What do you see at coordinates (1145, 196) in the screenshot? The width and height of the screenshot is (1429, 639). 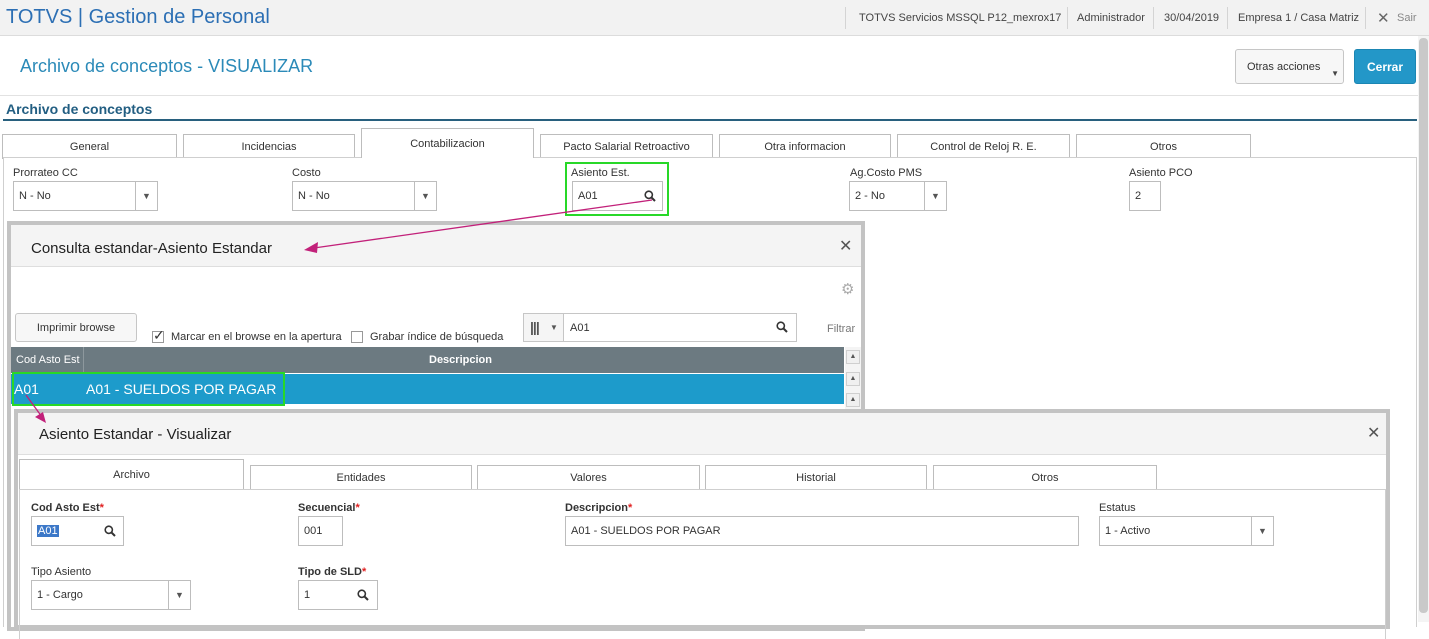 I see `asiento-pco-input: 2` at bounding box center [1145, 196].